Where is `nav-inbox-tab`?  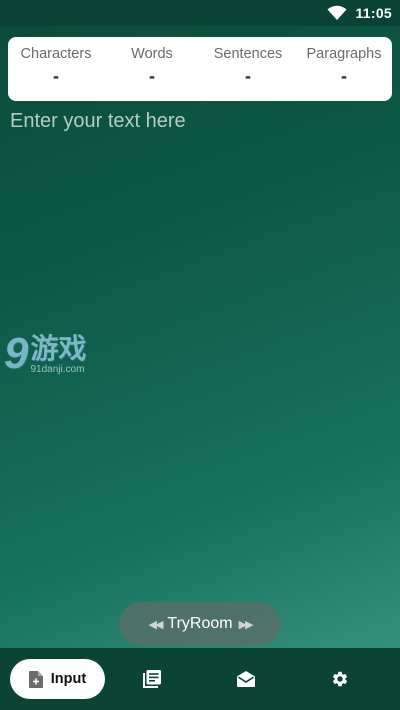 nav-inbox-tab is located at coordinates (246, 679).